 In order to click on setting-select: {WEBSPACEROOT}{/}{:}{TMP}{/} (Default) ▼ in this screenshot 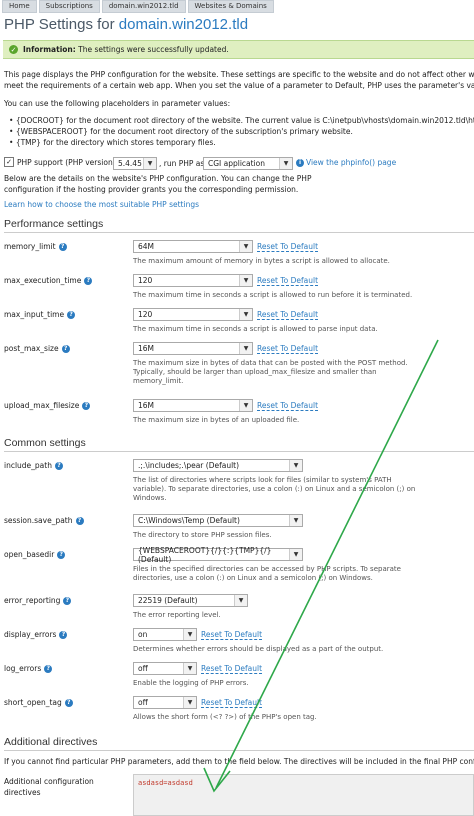, I will do `click(218, 555)`.